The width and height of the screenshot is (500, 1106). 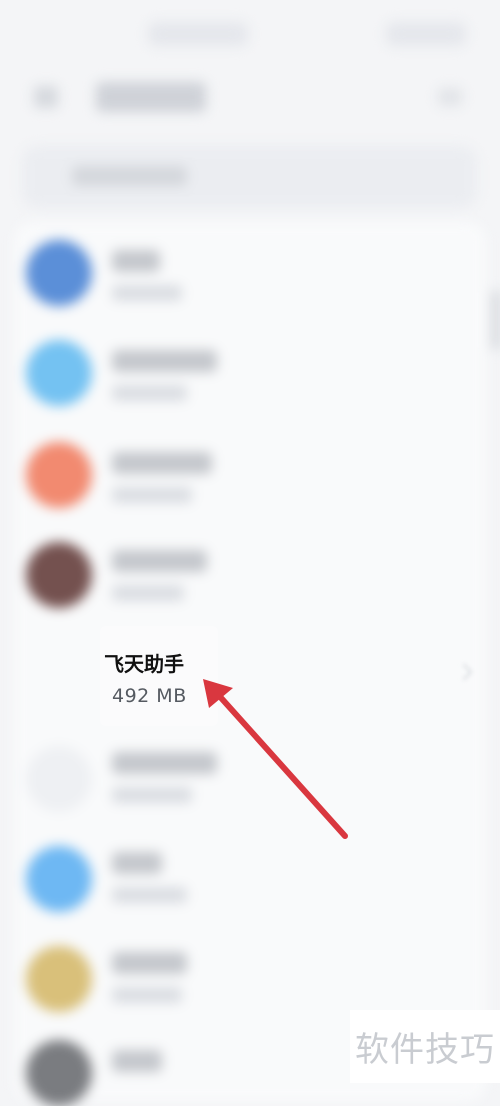 What do you see at coordinates (425, 1046) in the screenshot?
I see `watermark: 软件技巧` at bounding box center [425, 1046].